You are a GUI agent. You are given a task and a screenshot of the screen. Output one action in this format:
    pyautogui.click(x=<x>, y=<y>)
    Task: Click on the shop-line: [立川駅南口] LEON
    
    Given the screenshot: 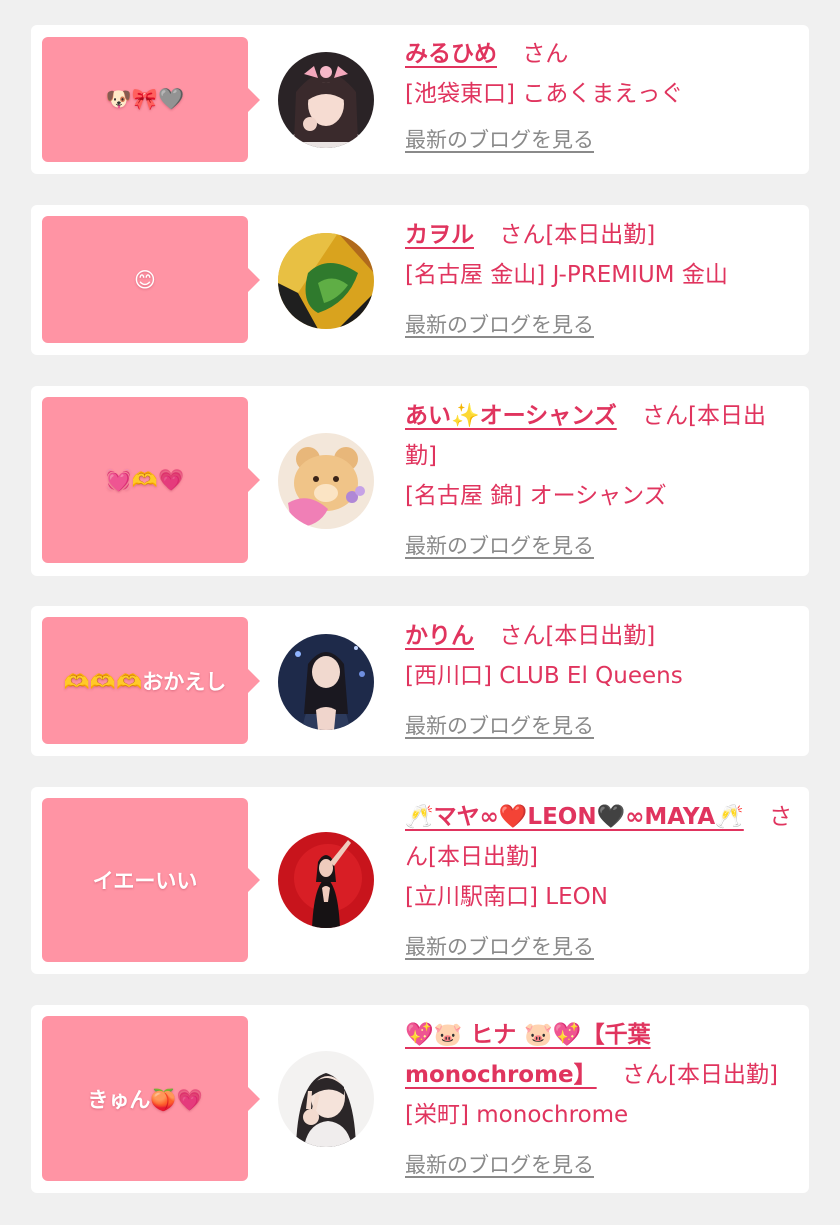 What is the action you would take?
    pyautogui.click(x=600, y=897)
    